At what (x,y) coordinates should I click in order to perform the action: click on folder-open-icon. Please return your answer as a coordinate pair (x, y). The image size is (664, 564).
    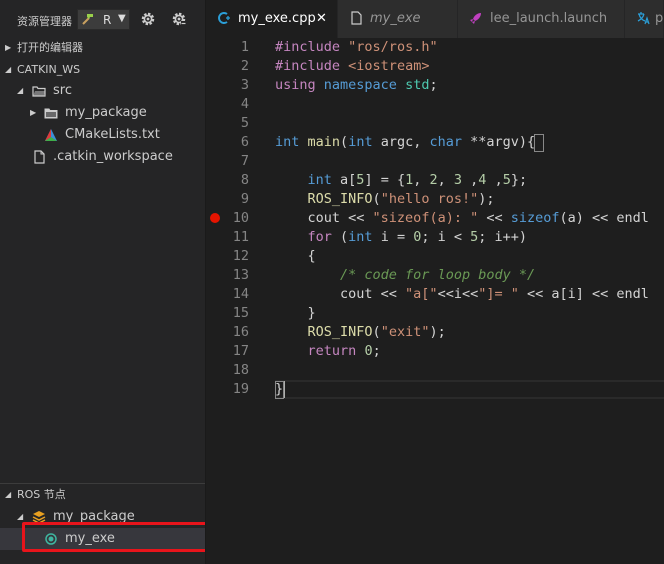
    Looking at the image, I should click on (39, 91).